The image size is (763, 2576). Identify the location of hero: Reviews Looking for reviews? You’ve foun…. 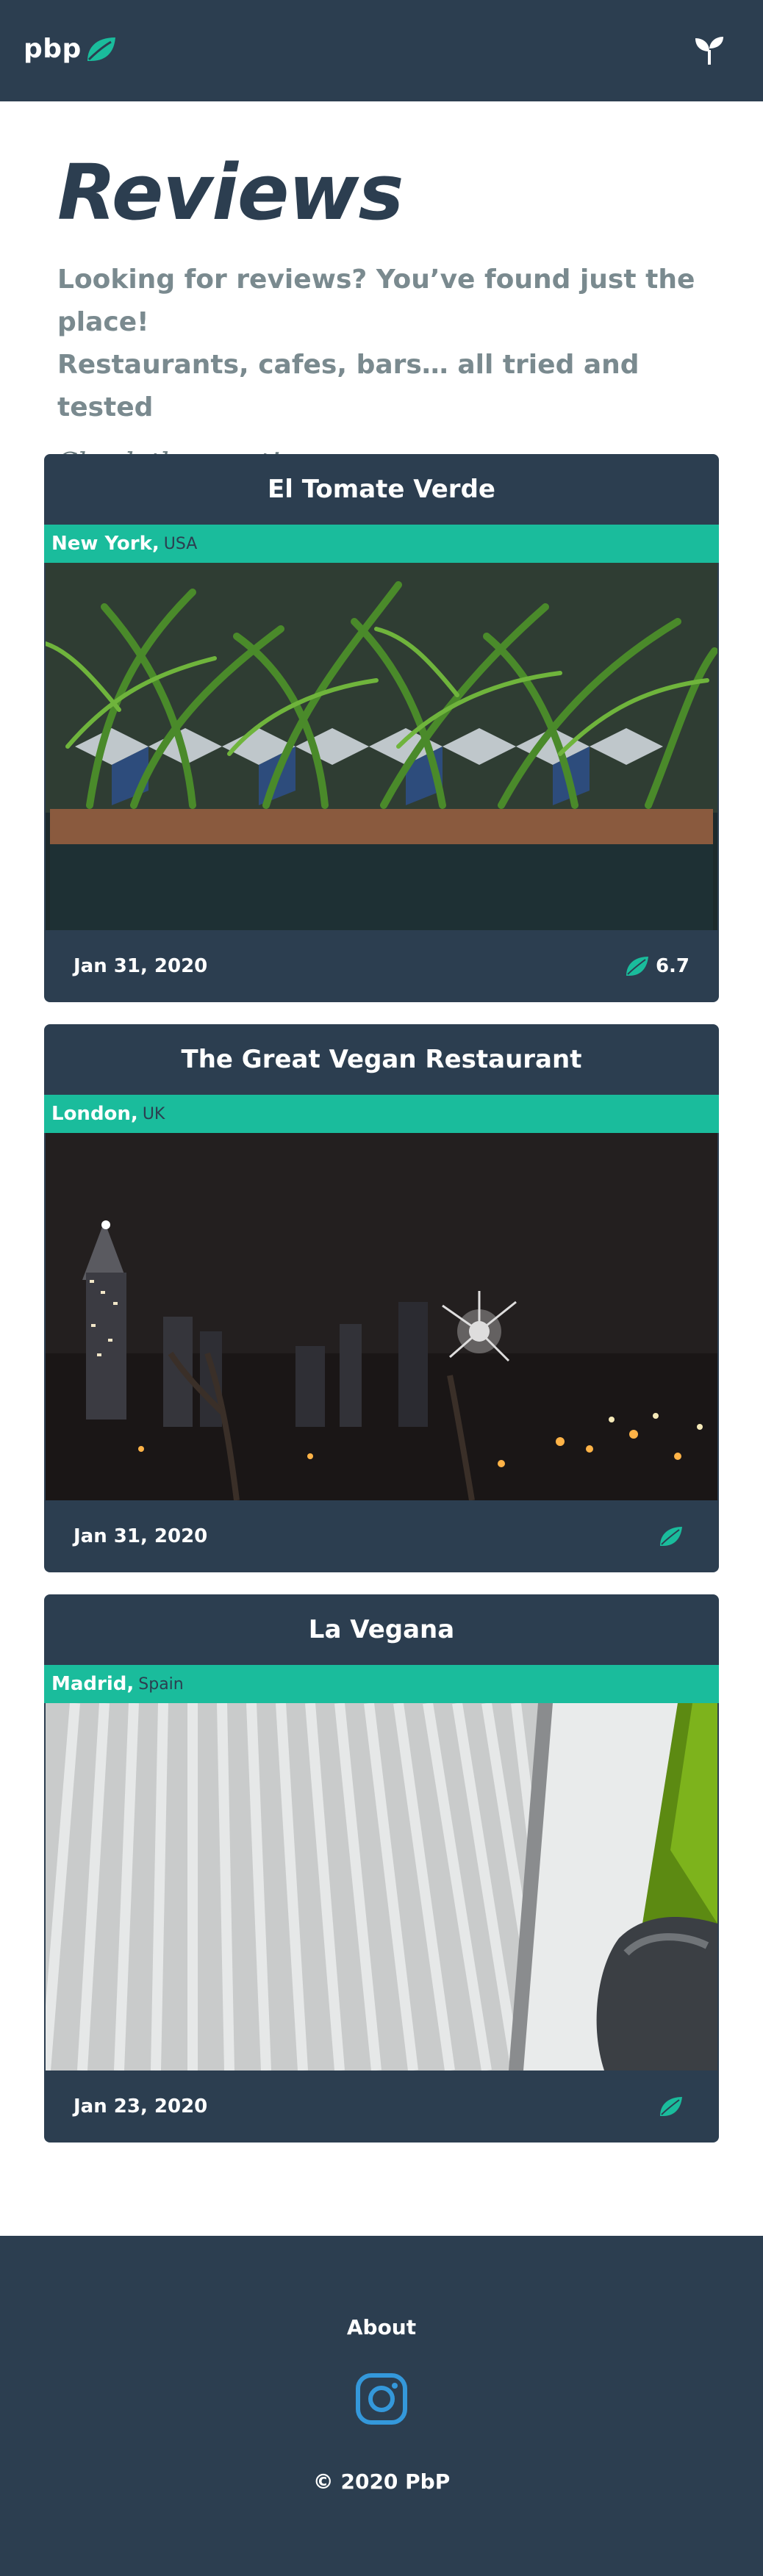
(388, 313).